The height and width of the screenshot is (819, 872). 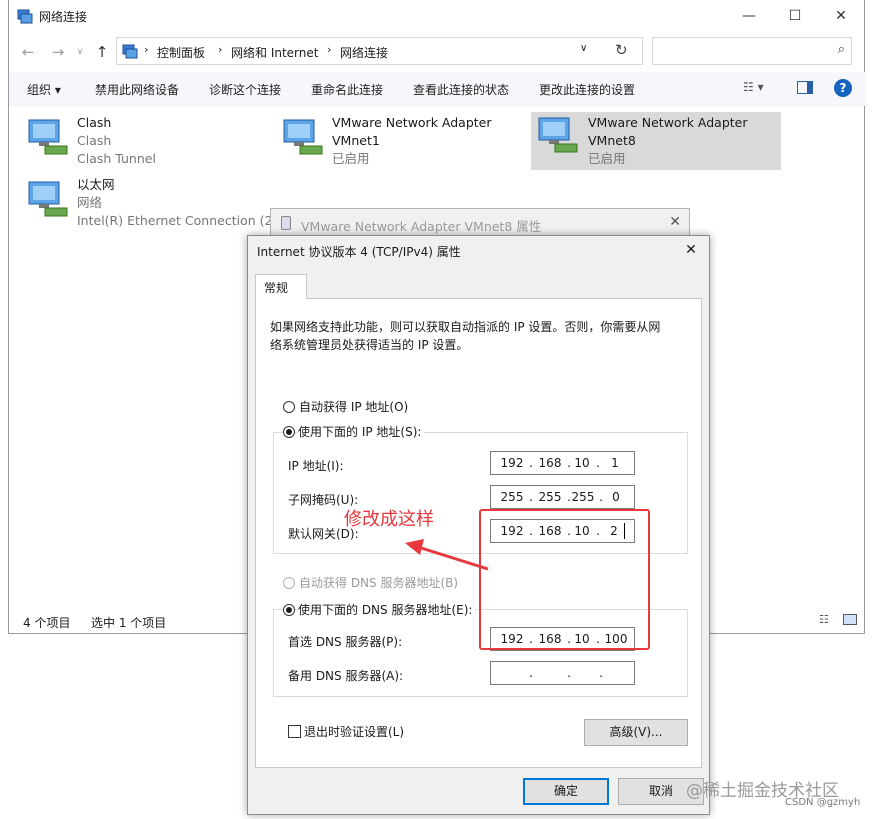 What do you see at coordinates (752, 51) in the screenshot?
I see `search-input: ⌕` at bounding box center [752, 51].